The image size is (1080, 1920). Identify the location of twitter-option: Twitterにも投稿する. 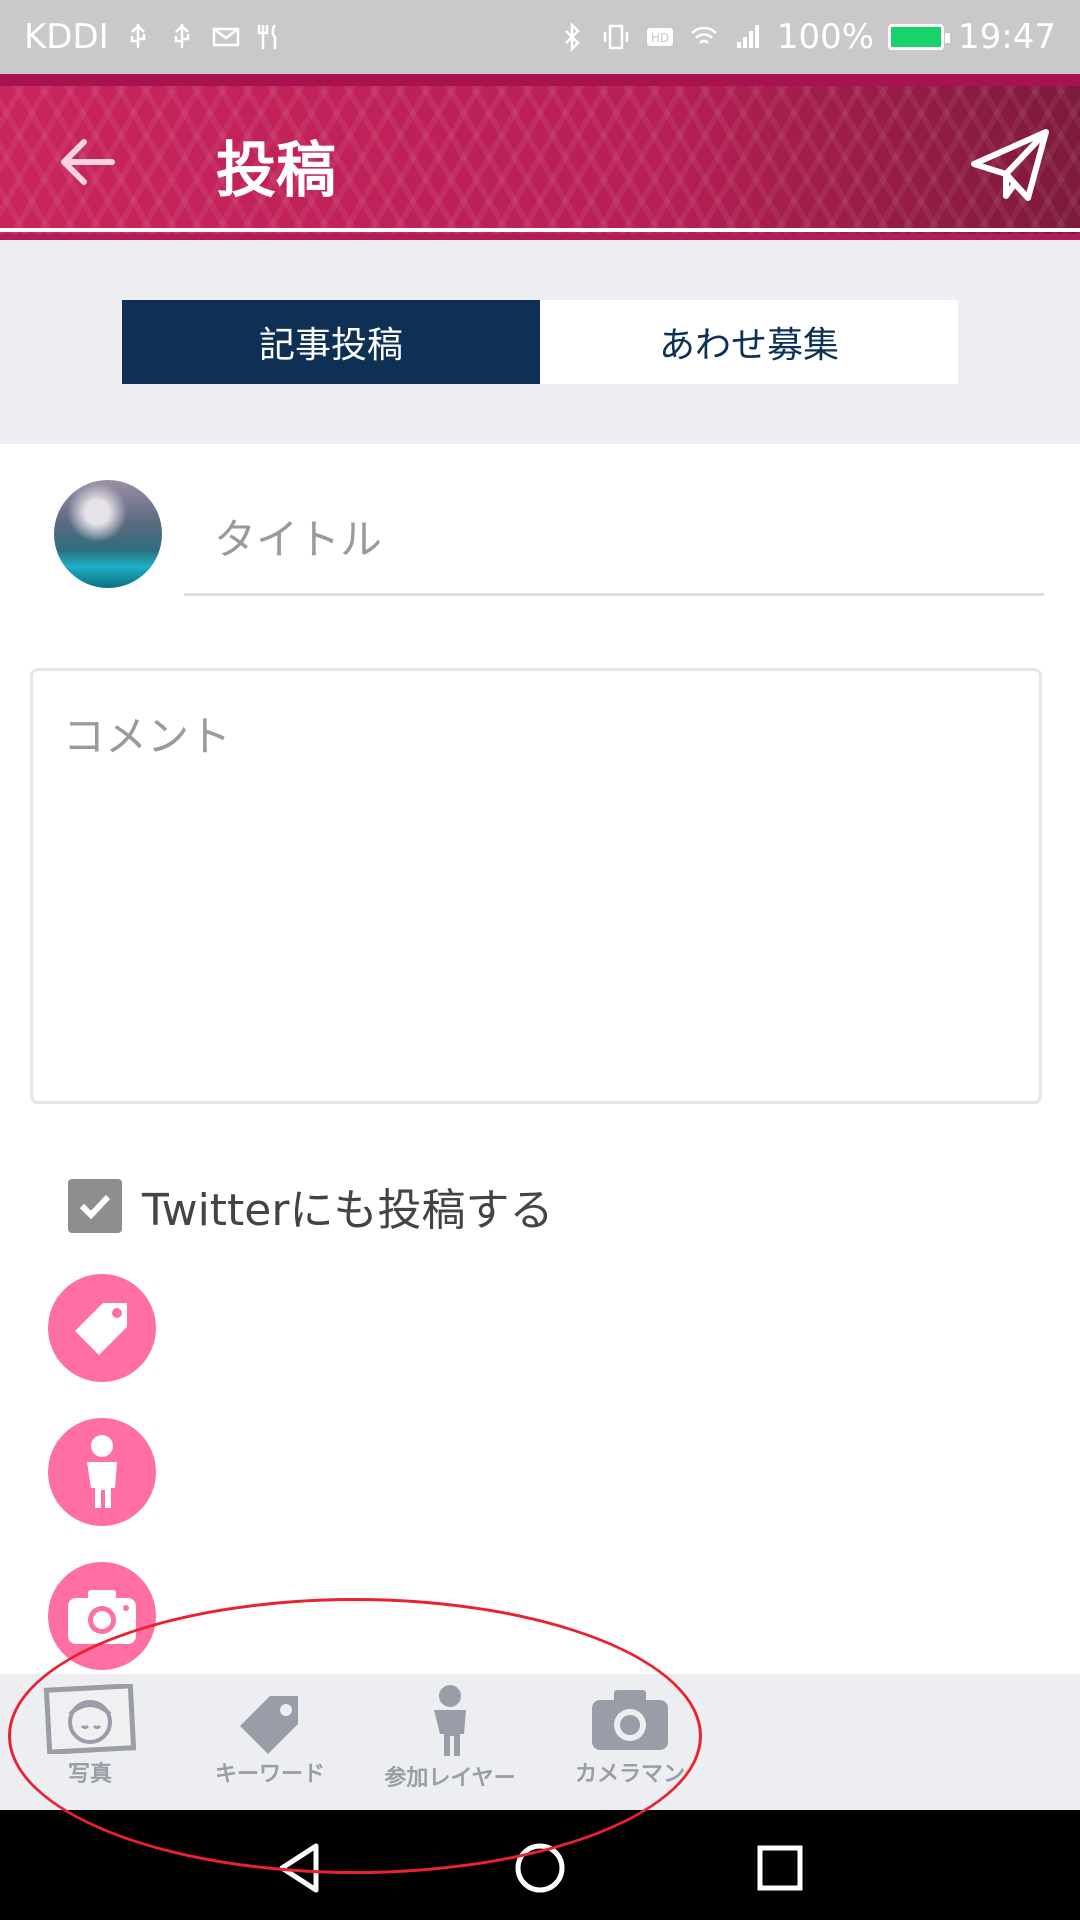
(310, 1206).